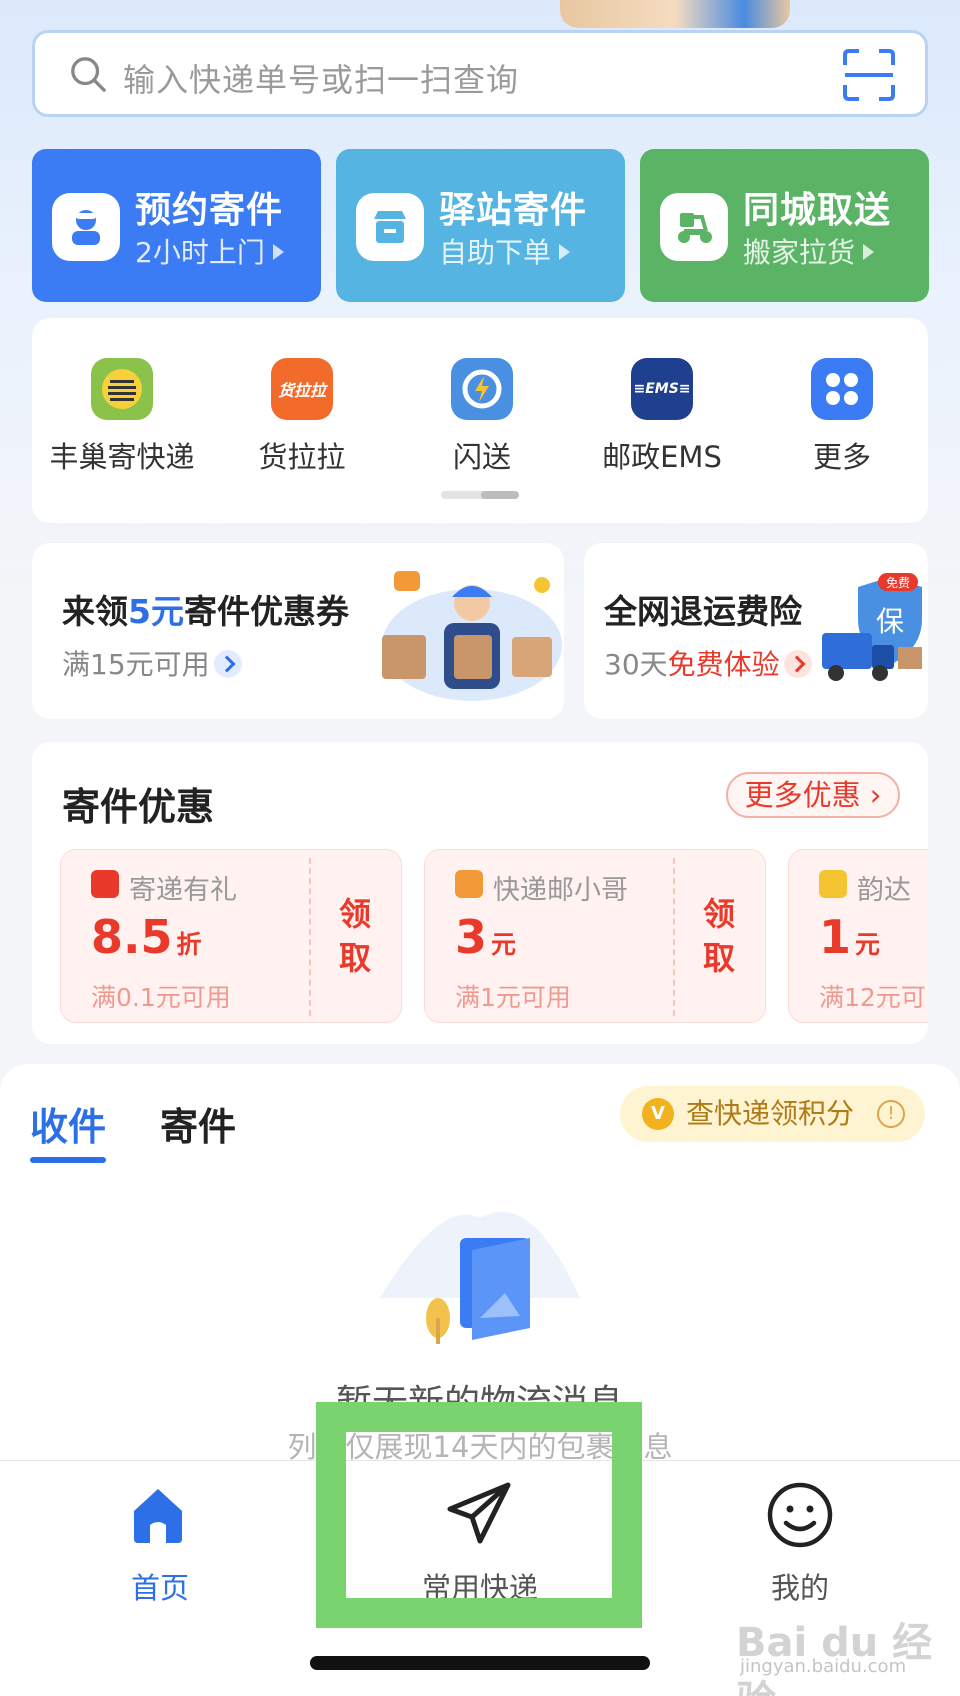  What do you see at coordinates (841, 457) in the screenshot?
I see `quick-item-label: 更多` at bounding box center [841, 457].